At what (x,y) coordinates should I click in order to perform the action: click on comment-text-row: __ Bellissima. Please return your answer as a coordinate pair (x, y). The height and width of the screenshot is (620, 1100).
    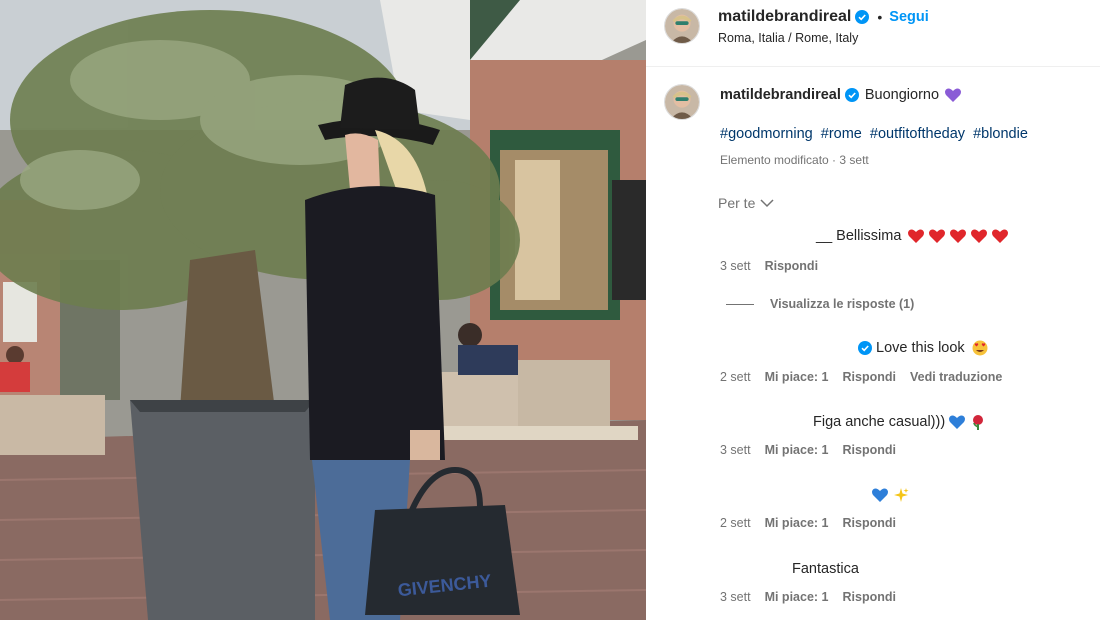
    Looking at the image, I should click on (912, 236).